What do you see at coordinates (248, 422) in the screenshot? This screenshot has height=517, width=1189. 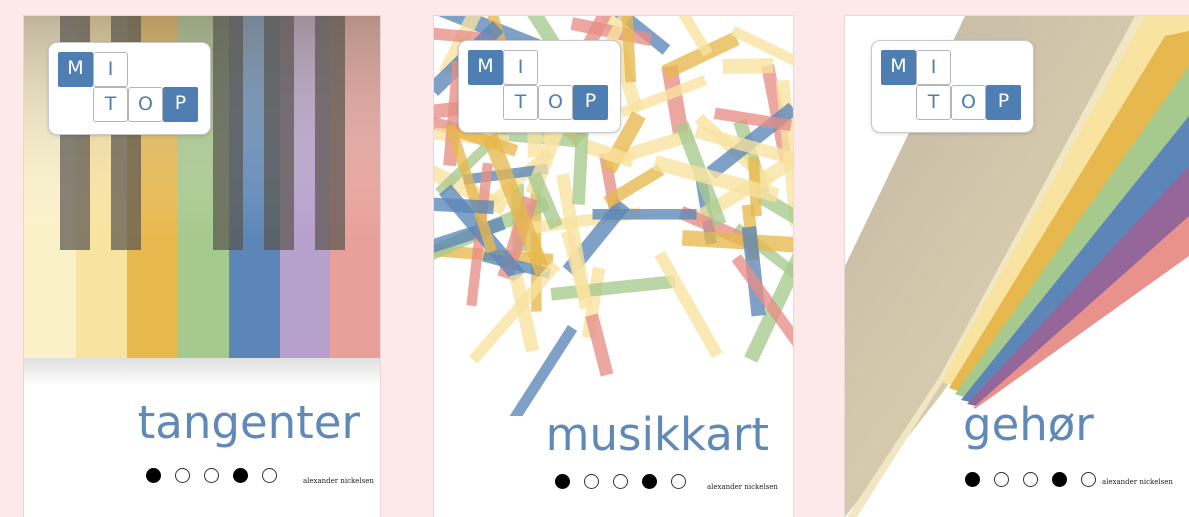 I see `book-title: tangenter` at bounding box center [248, 422].